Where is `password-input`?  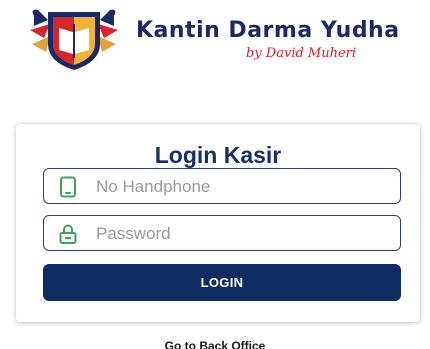
password-input is located at coordinates (243, 233).